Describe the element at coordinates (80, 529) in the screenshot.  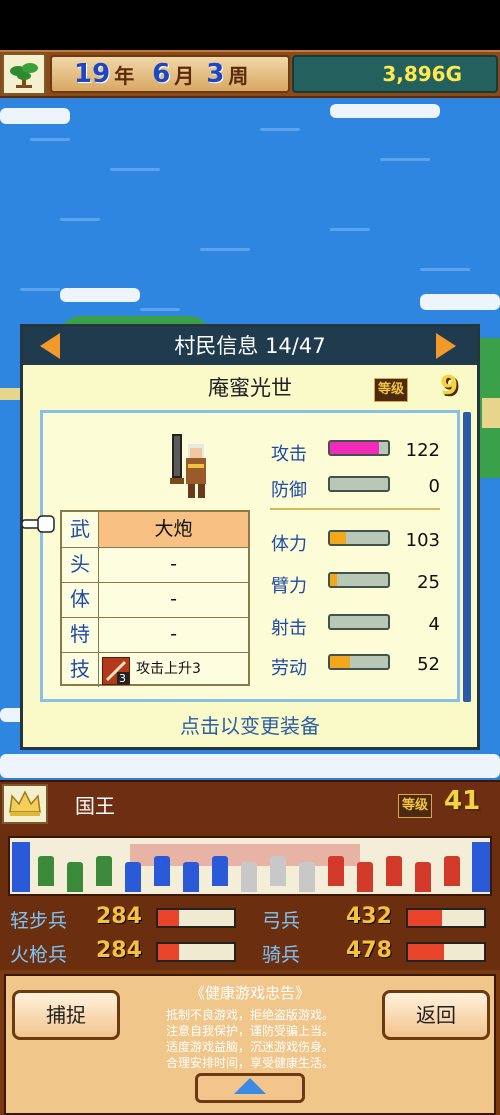
I see `equip-category: 武` at that location.